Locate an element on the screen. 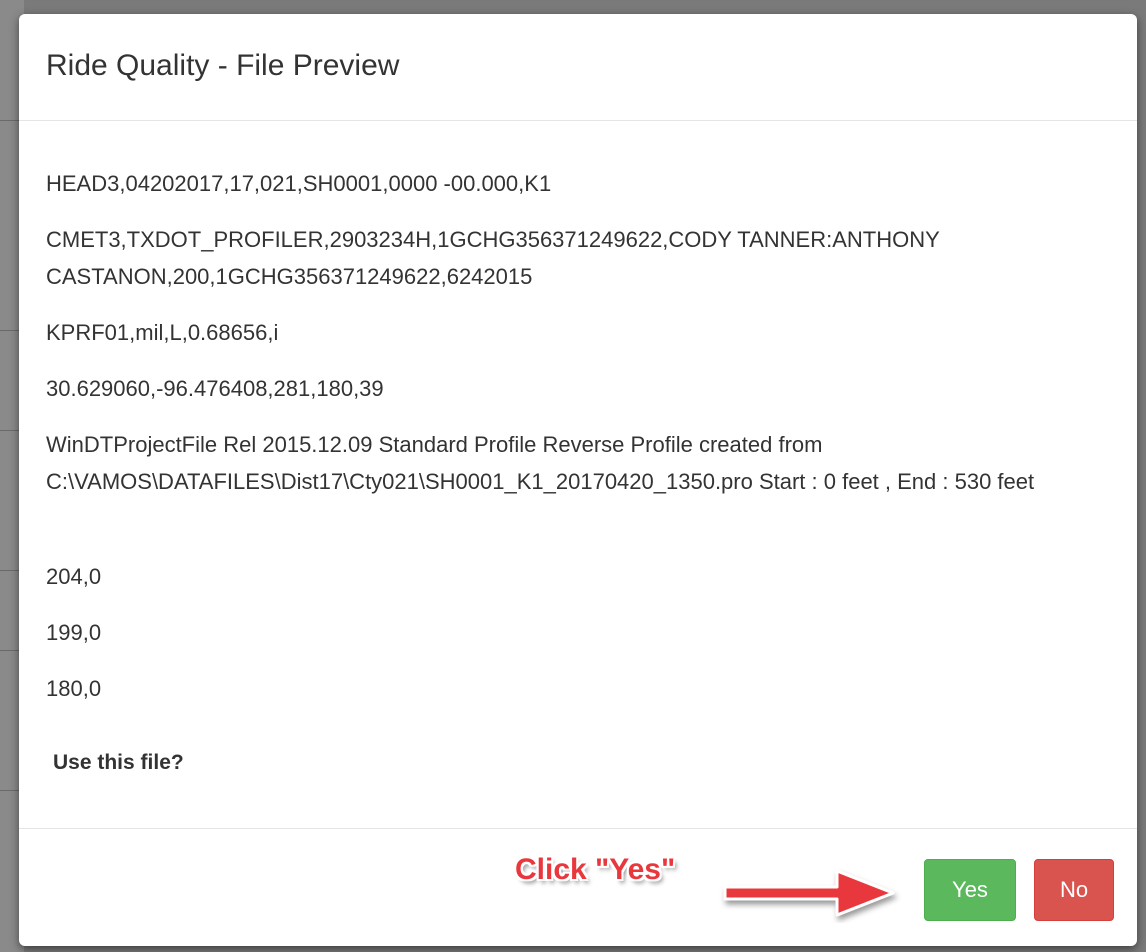  preview-line: 180,0 is located at coordinates (74, 688).